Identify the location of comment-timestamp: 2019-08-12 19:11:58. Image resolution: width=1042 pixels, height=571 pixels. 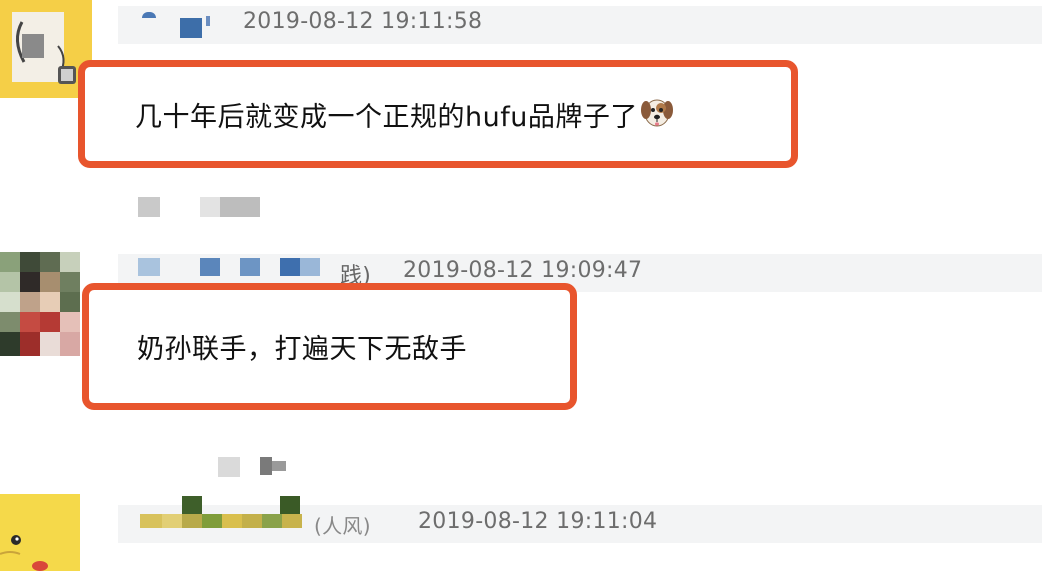
(363, 21).